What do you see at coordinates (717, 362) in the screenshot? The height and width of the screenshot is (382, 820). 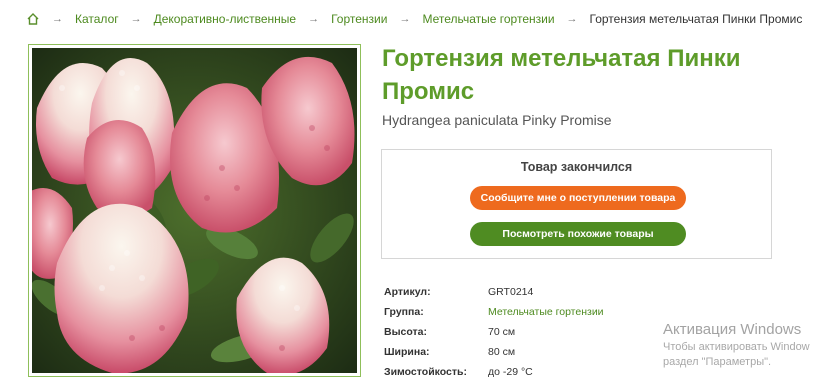 I see `watermark-line: раздел "Параметры".` at bounding box center [717, 362].